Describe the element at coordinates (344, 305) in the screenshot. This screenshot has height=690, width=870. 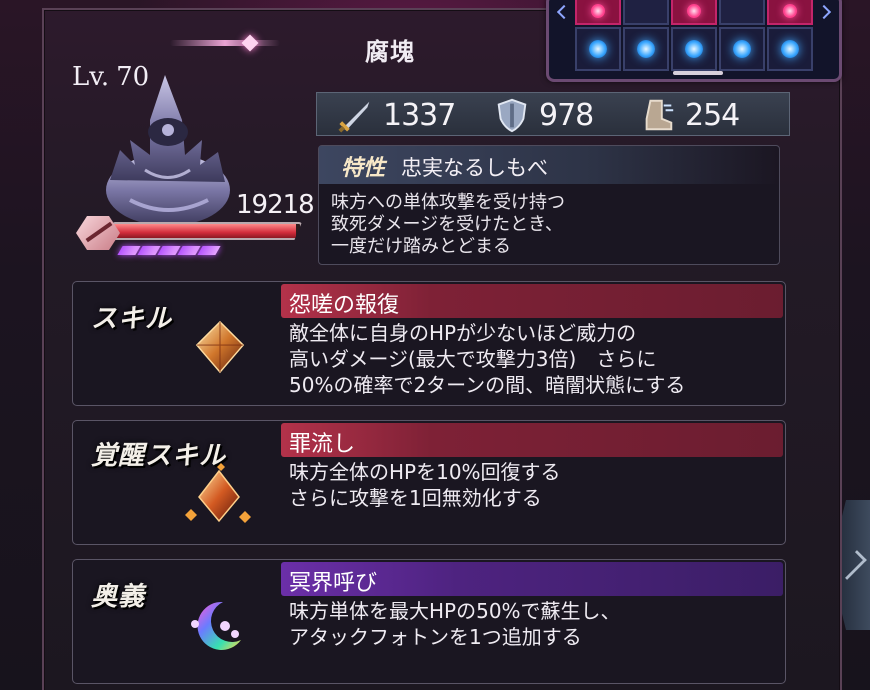
I see `skill-name: 怨嗟の報復` at that location.